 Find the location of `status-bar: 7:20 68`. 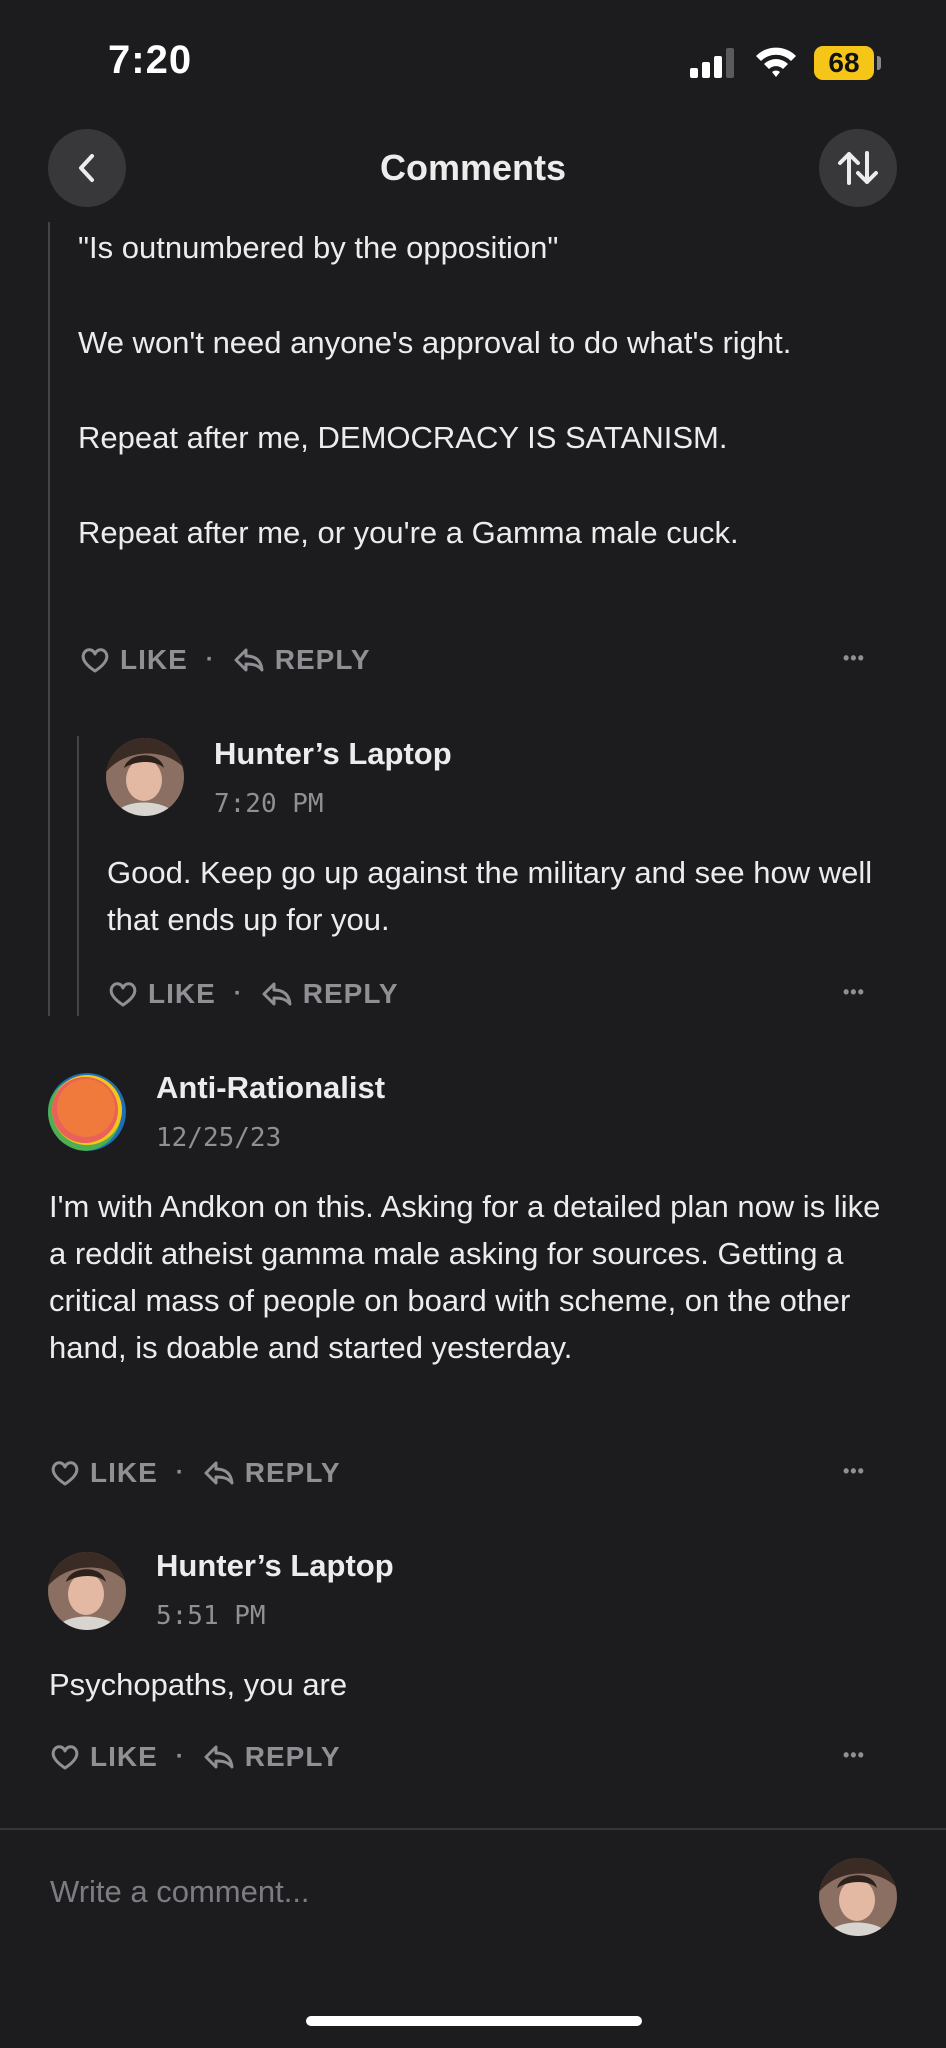

status-bar: 7:20 68 is located at coordinates (473, 60).